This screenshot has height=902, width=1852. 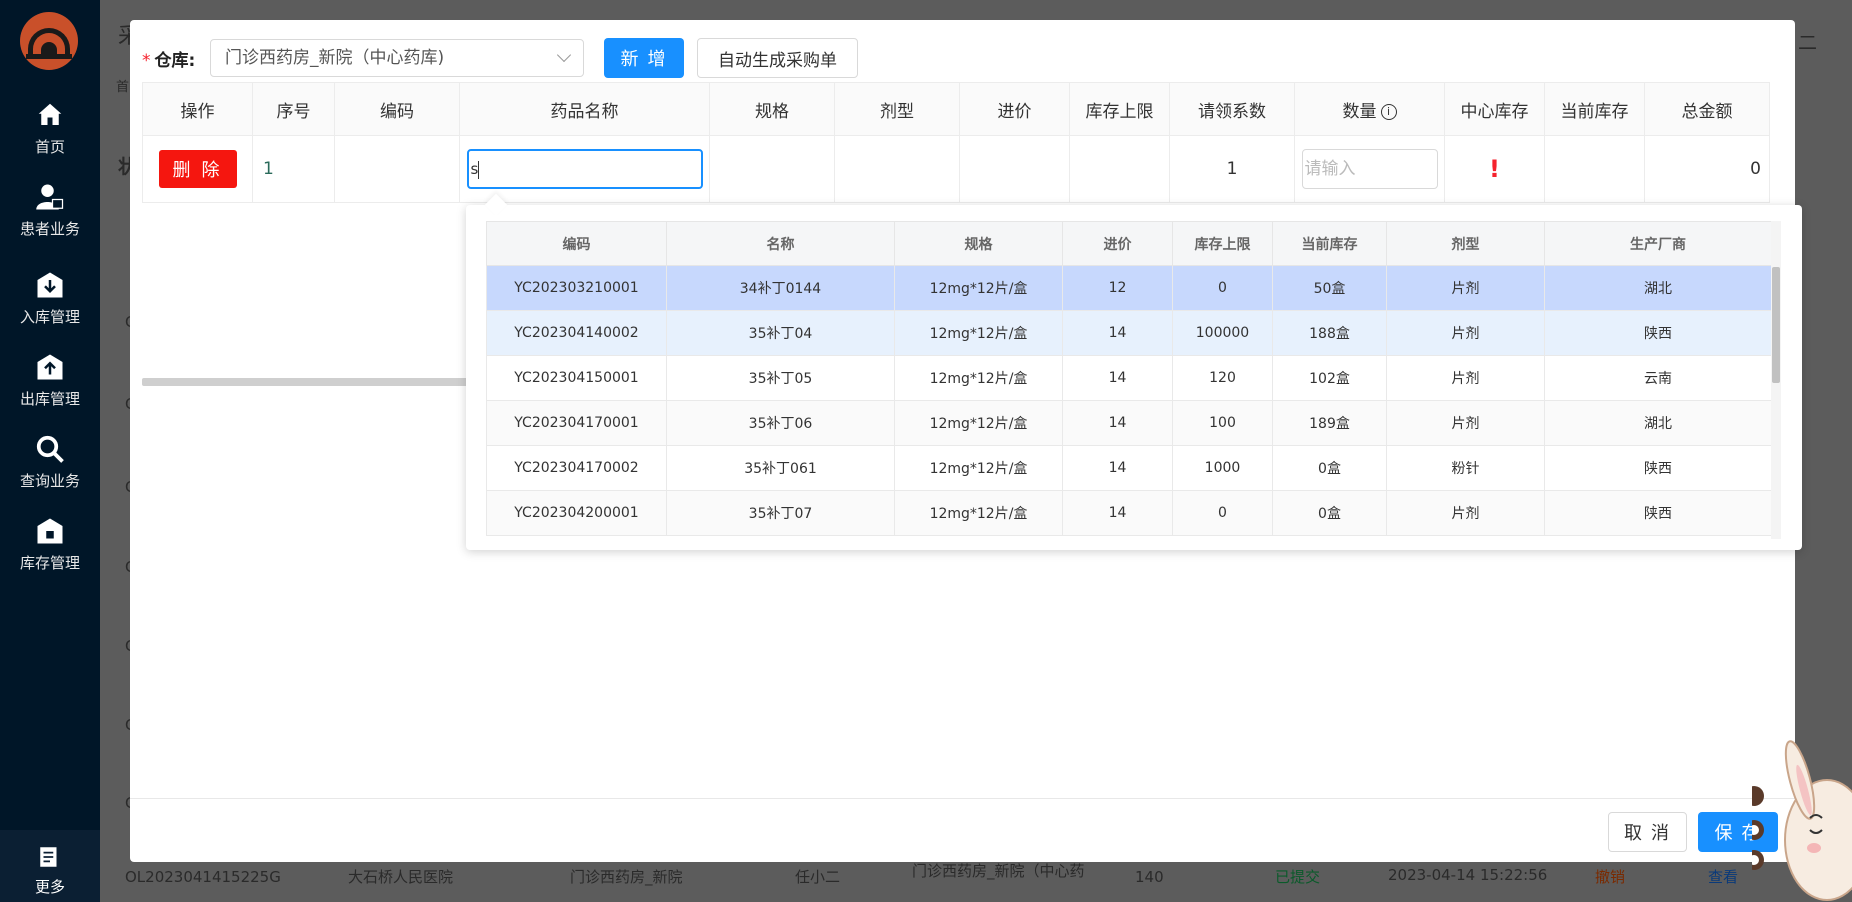 I want to click on col-header-form: 剂型, so click(x=897, y=109).